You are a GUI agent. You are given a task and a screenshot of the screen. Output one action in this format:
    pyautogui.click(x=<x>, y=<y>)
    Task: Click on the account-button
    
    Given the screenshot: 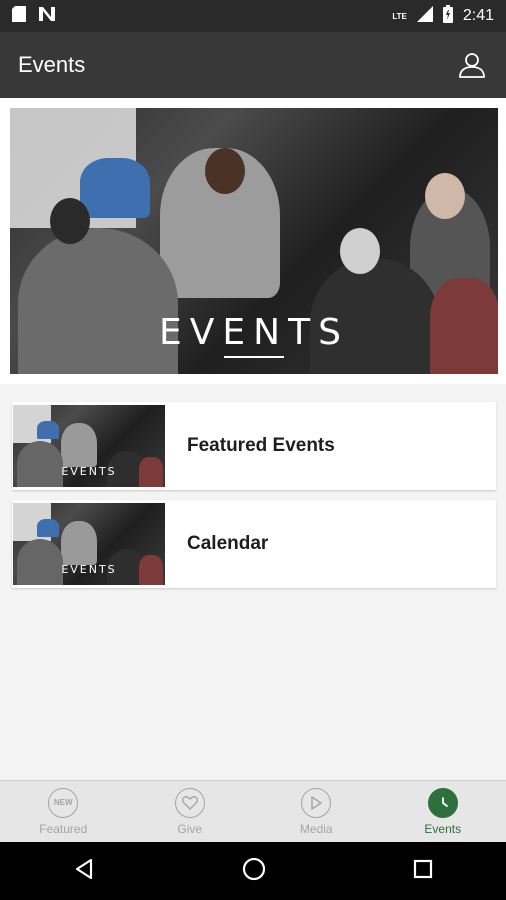 What is the action you would take?
    pyautogui.click(x=472, y=65)
    